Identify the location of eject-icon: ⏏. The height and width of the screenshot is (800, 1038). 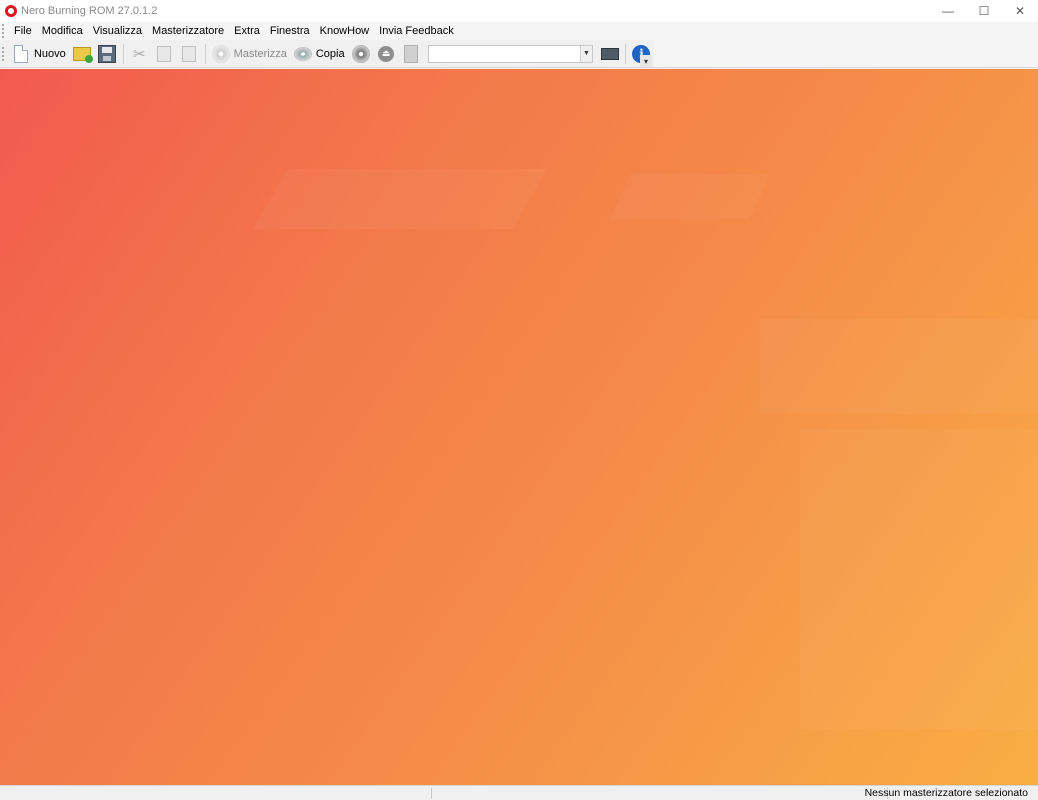
(386, 53).